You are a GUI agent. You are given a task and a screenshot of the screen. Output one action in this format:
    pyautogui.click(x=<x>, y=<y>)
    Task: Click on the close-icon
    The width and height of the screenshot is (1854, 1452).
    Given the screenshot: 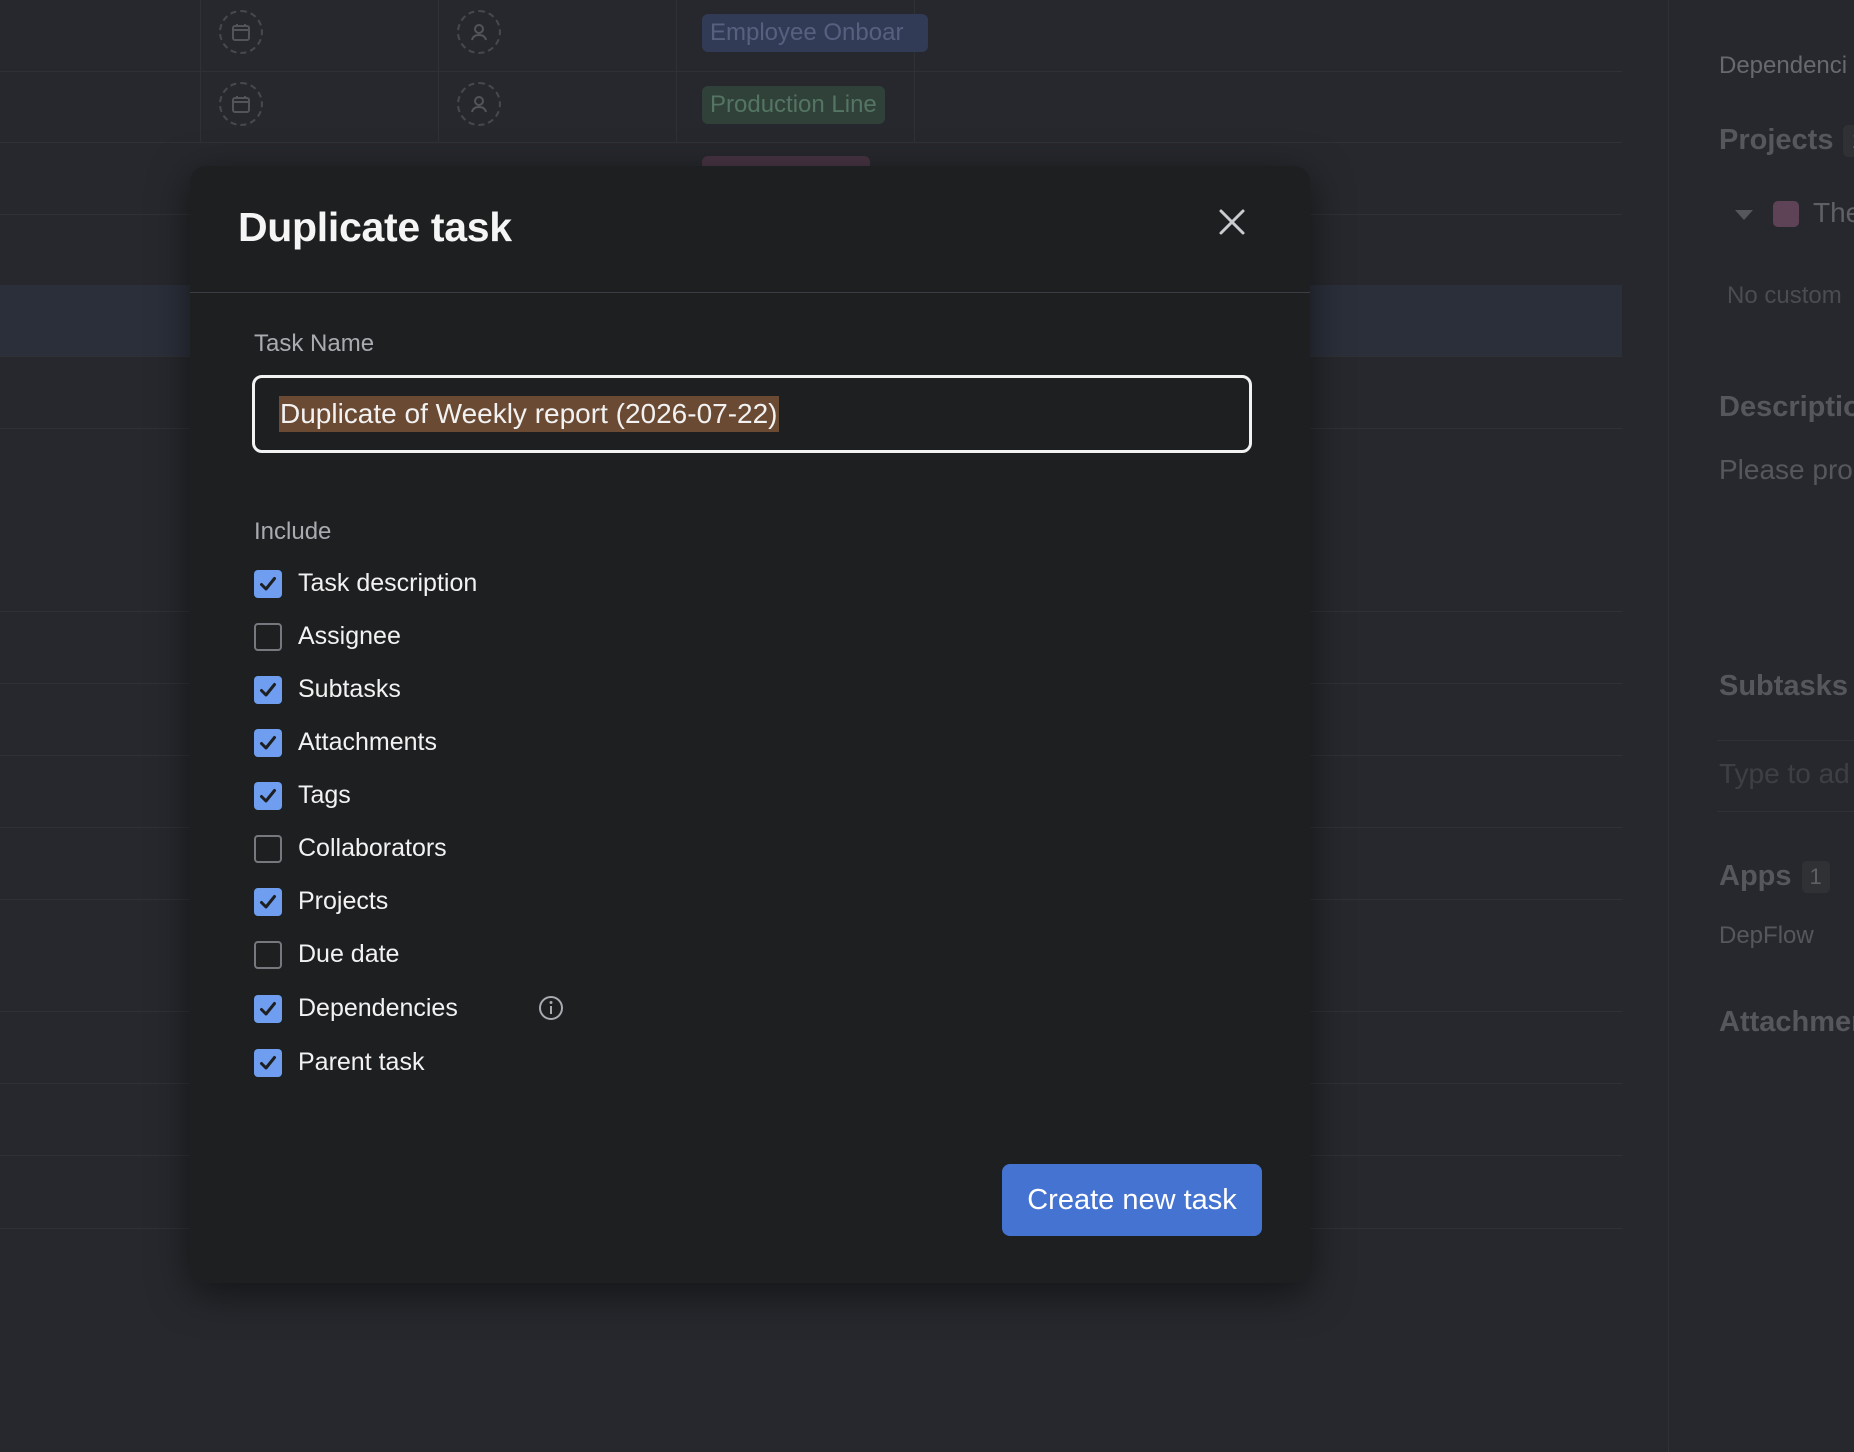 What is the action you would take?
    pyautogui.click(x=1232, y=222)
    